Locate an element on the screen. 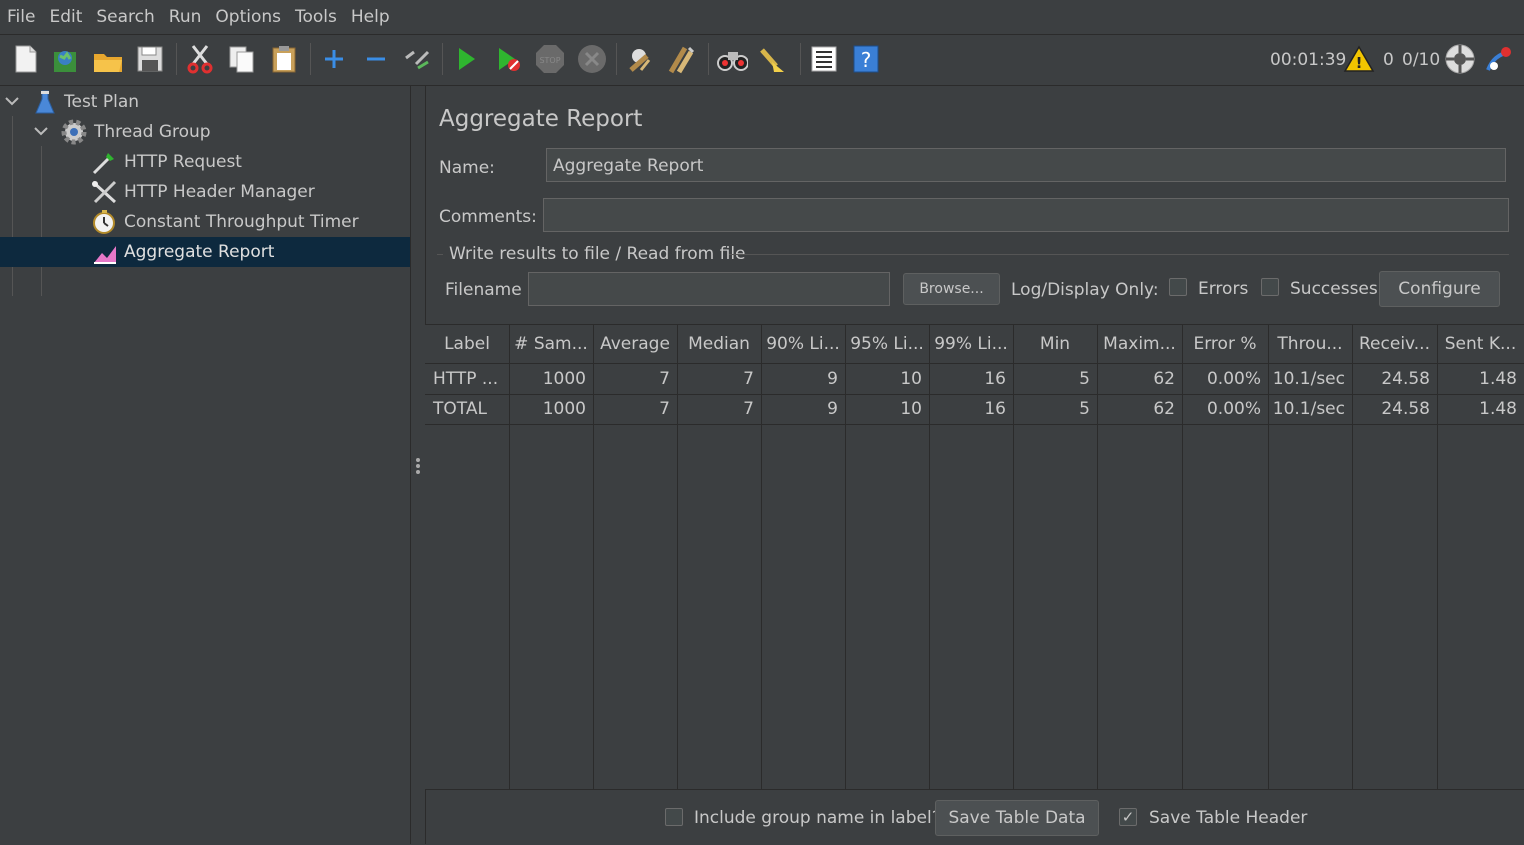 This screenshot has width=1524, height=845. toggle-icon is located at coordinates (418, 59).